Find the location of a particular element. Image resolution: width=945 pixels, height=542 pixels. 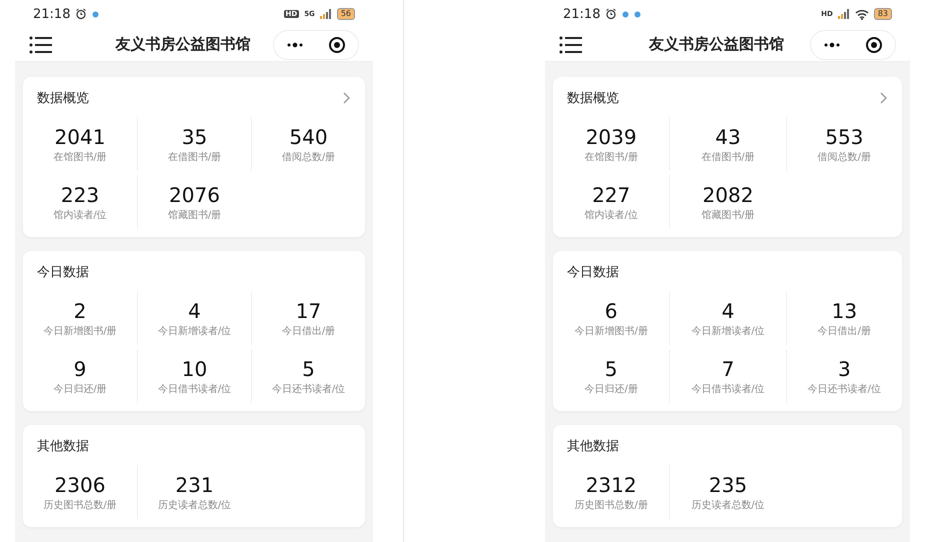

stat-value: 231 is located at coordinates (194, 485).